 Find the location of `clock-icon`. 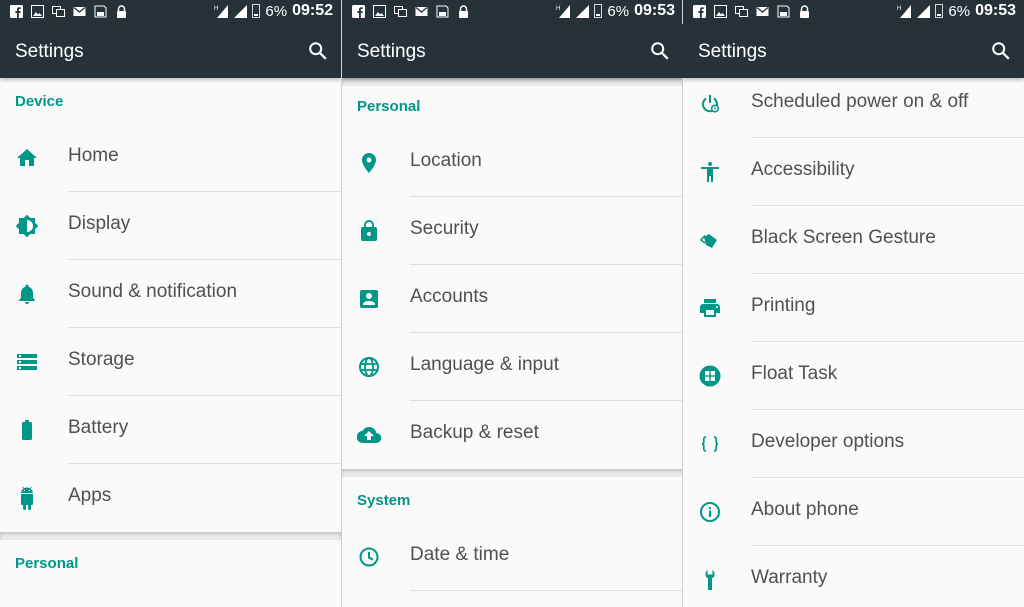

clock-icon is located at coordinates (369, 557).